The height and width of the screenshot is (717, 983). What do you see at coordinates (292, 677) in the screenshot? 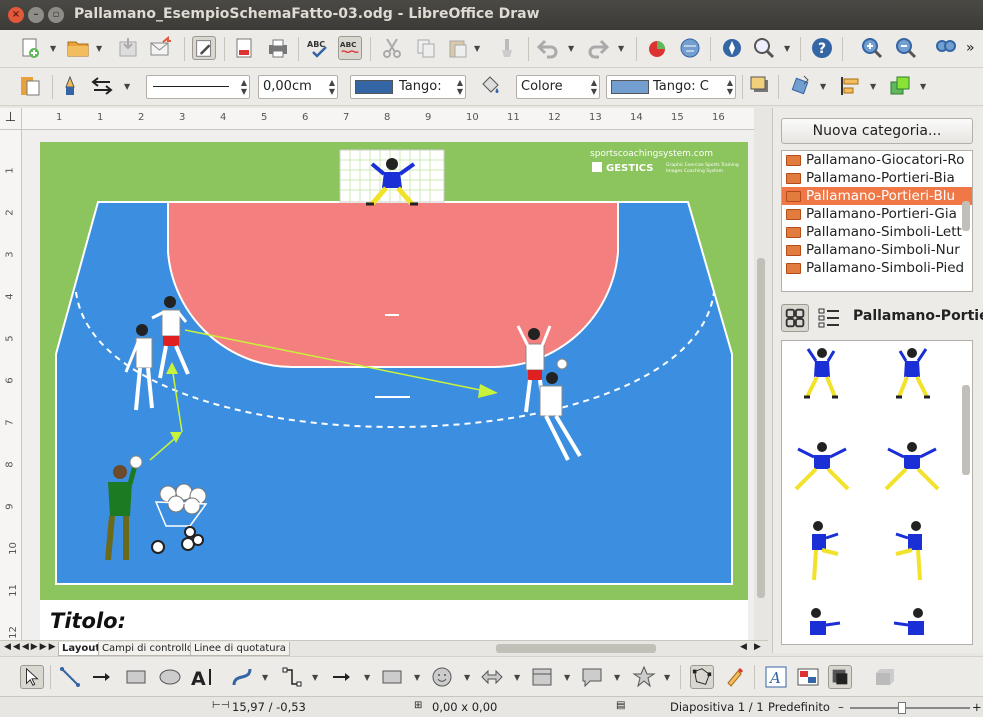
I see `connector-tool-icon` at bounding box center [292, 677].